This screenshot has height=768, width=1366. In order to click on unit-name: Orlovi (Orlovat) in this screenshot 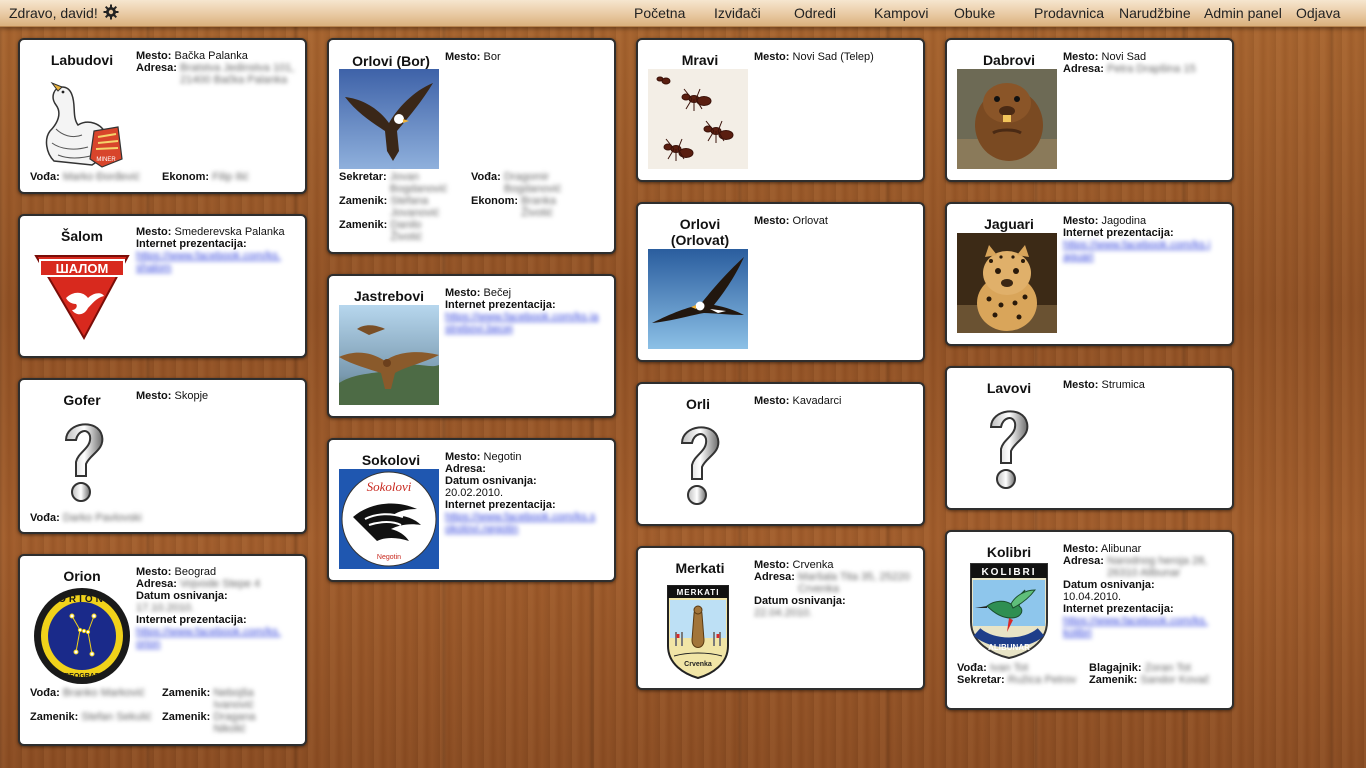, I will do `click(700, 232)`.